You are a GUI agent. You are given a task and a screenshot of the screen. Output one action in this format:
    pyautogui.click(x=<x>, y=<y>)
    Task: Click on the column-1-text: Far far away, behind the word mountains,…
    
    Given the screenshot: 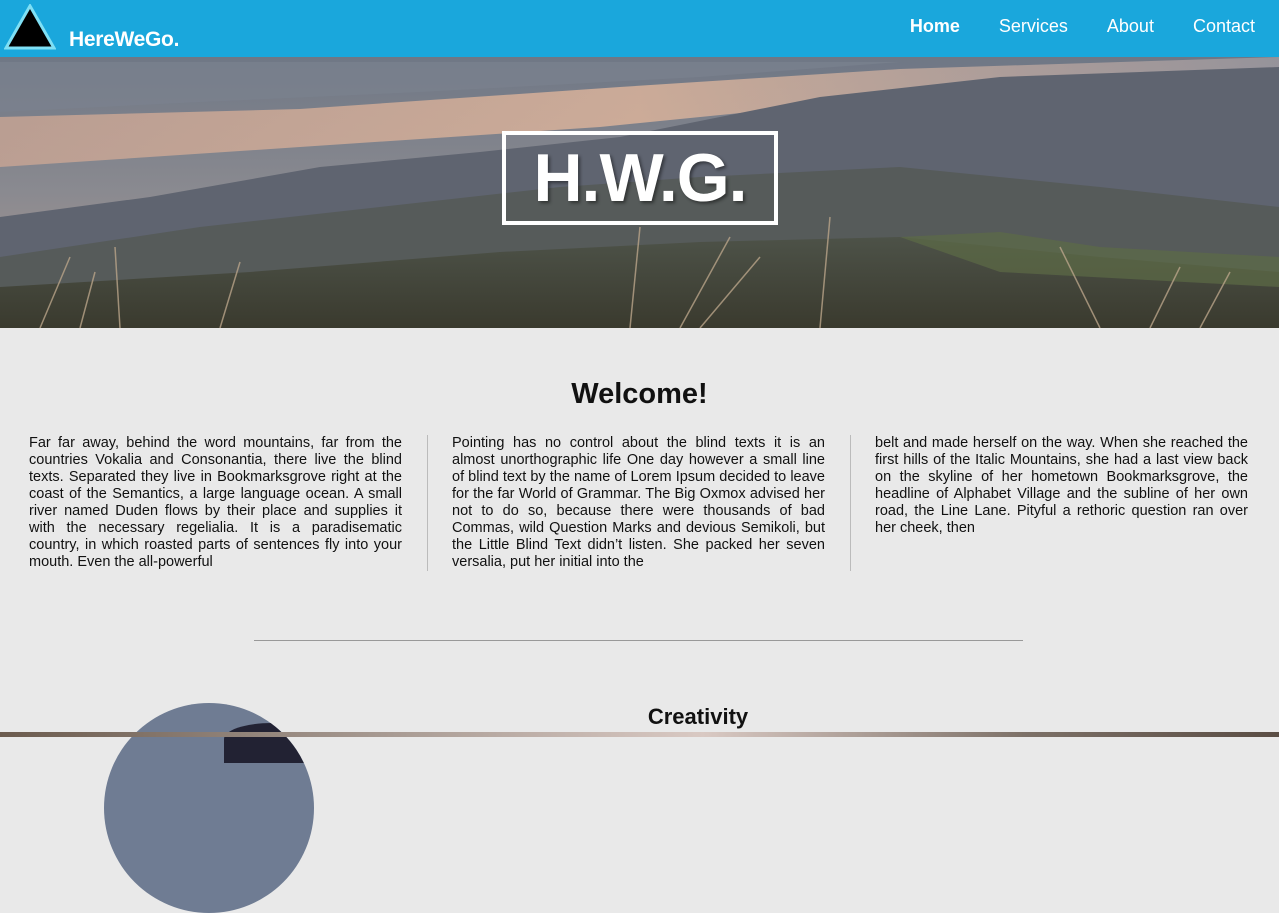 What is the action you would take?
    pyautogui.click(x=215, y=502)
    